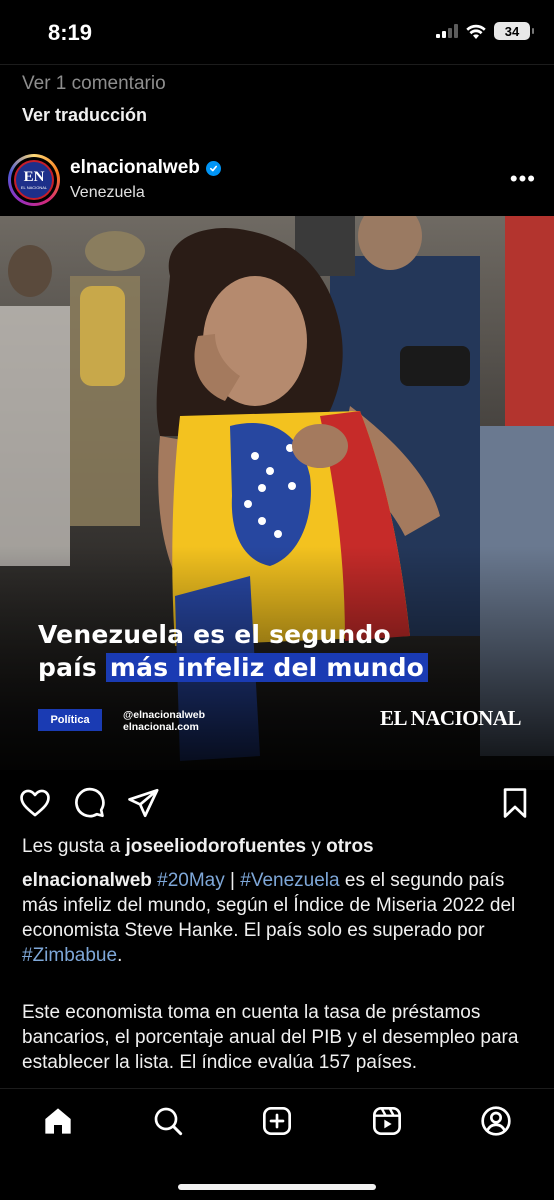  What do you see at coordinates (496, 1121) in the screenshot?
I see `profile-icon` at bounding box center [496, 1121].